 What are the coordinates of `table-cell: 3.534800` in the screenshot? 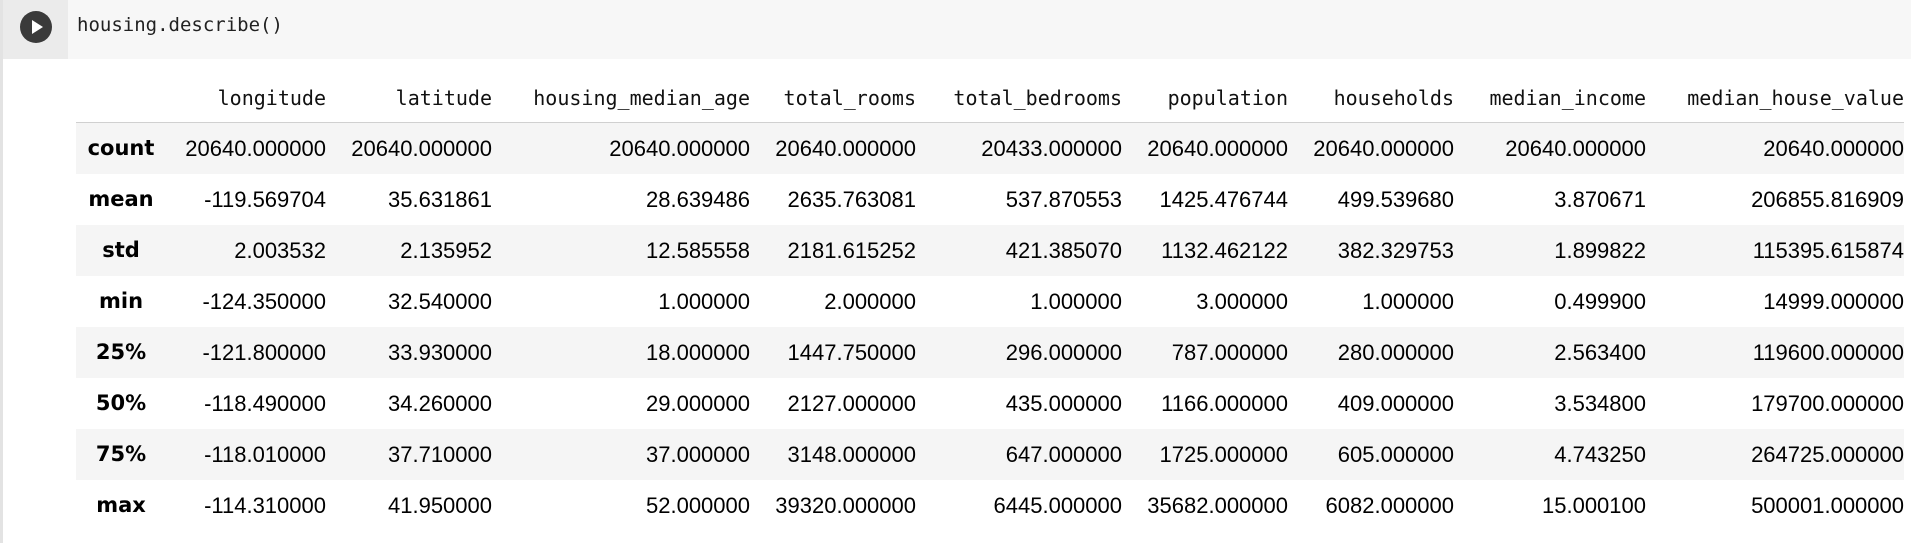 It's located at (1600, 403).